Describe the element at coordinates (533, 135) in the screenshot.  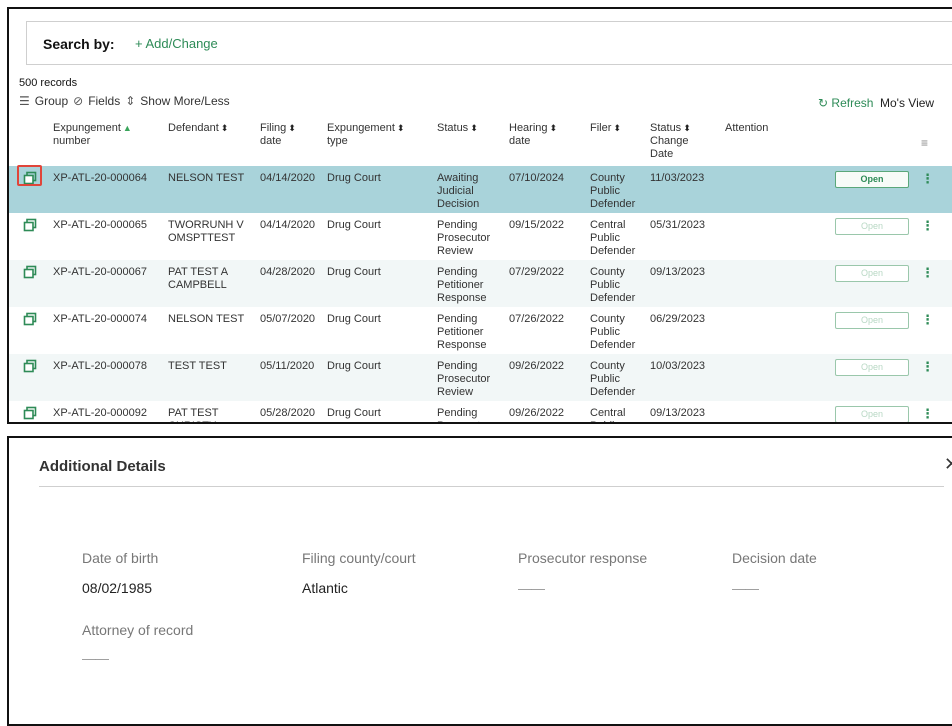
I see `column-header-hearing-date: Hearing ⬍ date` at that location.